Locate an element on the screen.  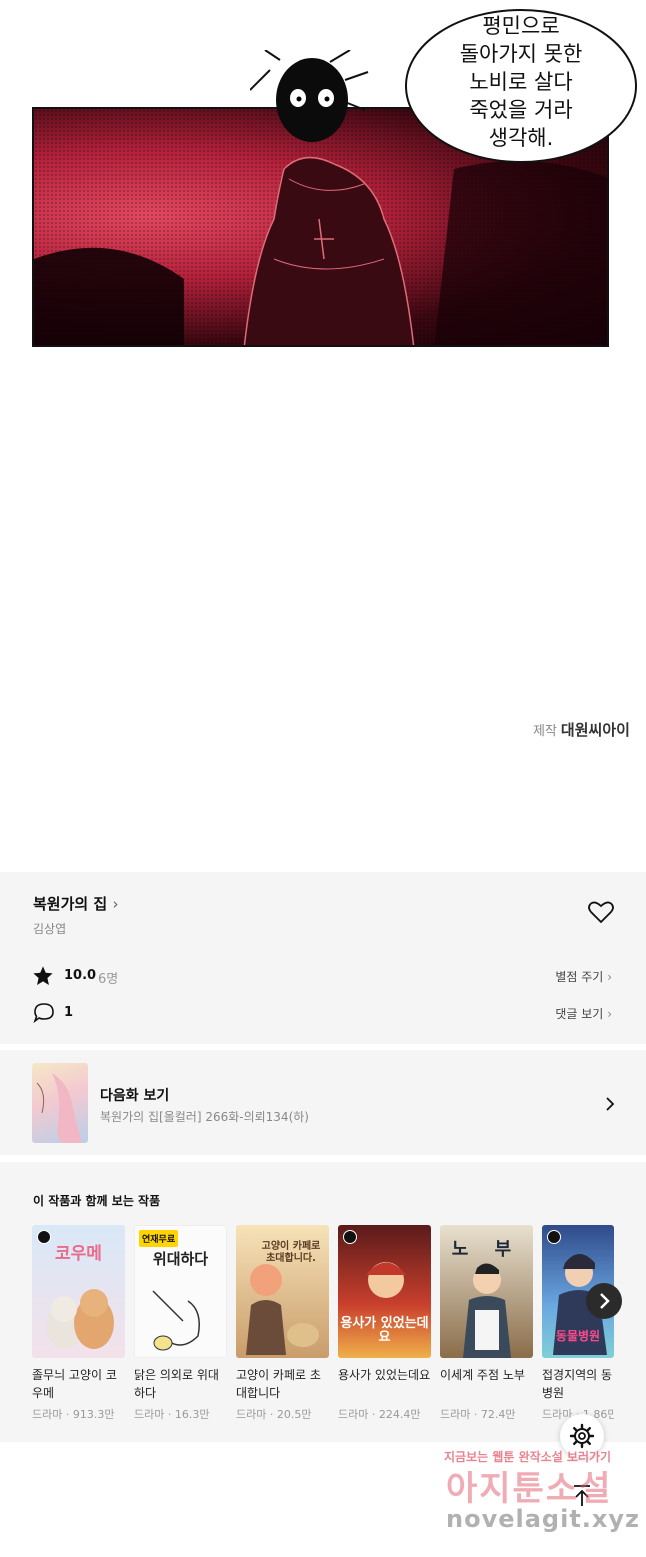
credit-name: 대원씨아이 is located at coordinates (595, 730).